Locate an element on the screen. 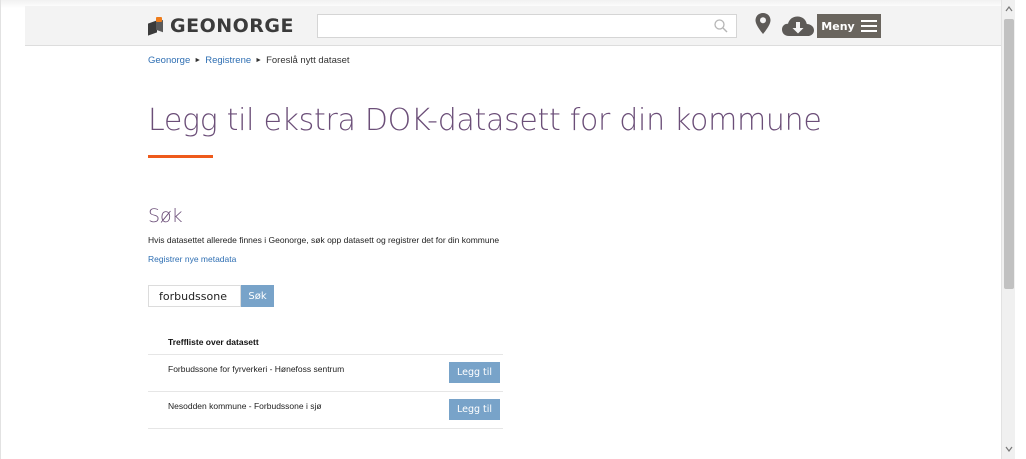 The height and width of the screenshot is (459, 1026). site-search-input is located at coordinates (527, 26).